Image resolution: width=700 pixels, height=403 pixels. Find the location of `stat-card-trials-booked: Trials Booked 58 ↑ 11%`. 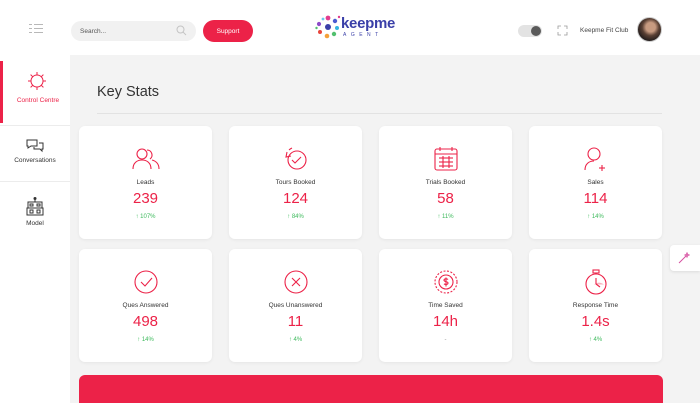

stat-card-trials-booked: Trials Booked 58 ↑ 11% is located at coordinates (445, 182).